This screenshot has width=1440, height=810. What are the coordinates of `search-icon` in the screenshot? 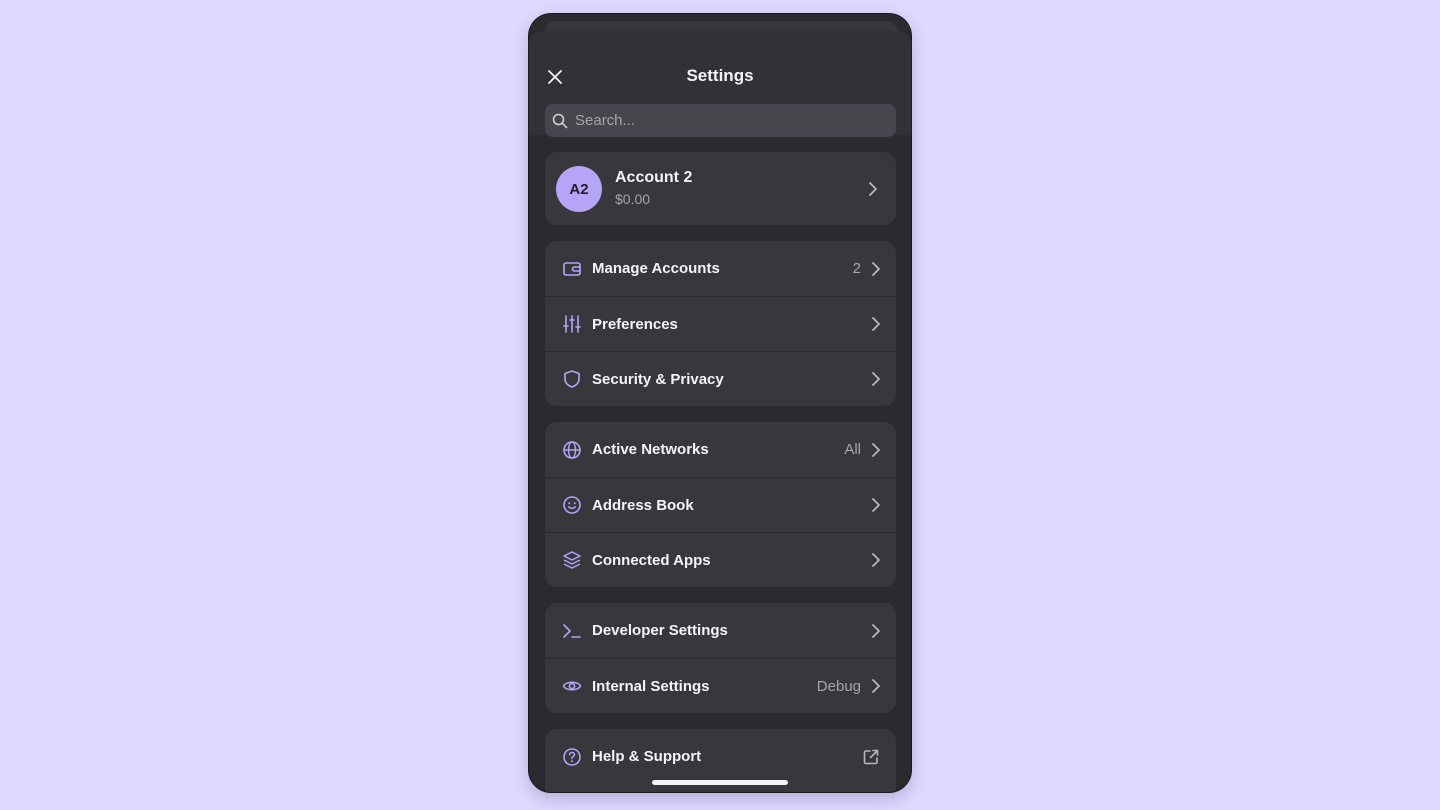 It's located at (560, 121).